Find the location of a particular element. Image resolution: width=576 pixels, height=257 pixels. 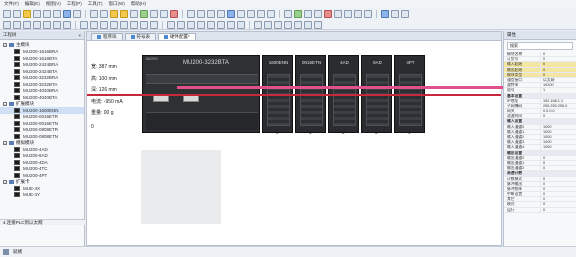

menu-item: 视图(V) is located at coordinates (53, 4).